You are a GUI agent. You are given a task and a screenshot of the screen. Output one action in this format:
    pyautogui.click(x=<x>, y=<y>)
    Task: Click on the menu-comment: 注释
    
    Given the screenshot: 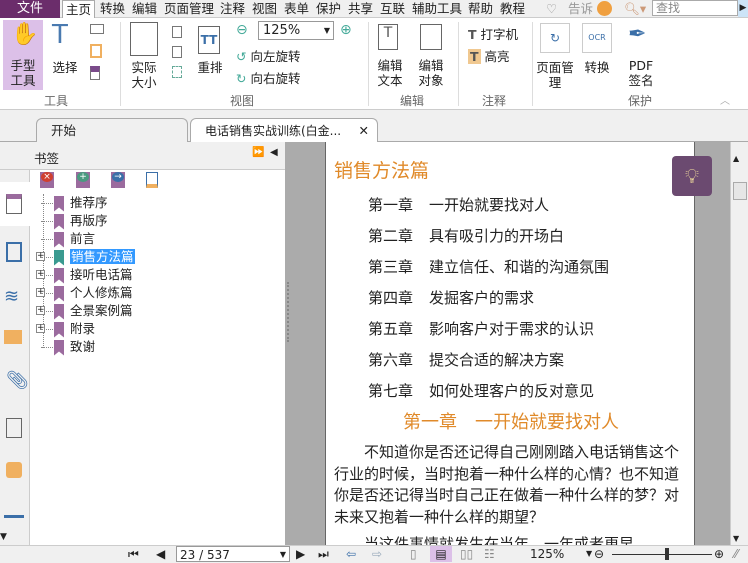 What is the action you would take?
    pyautogui.click(x=232, y=9)
    